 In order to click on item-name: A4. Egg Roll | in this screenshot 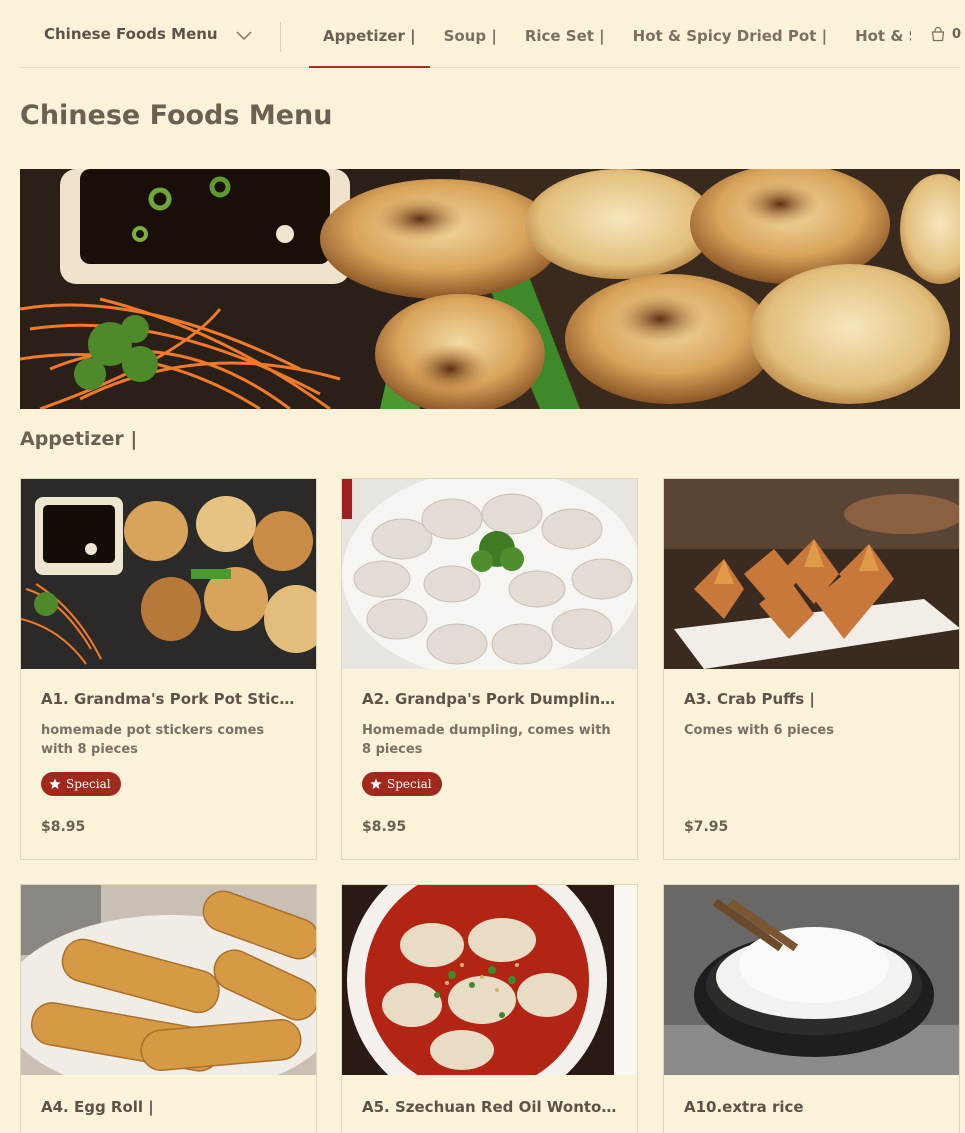, I will do `click(97, 1107)`.